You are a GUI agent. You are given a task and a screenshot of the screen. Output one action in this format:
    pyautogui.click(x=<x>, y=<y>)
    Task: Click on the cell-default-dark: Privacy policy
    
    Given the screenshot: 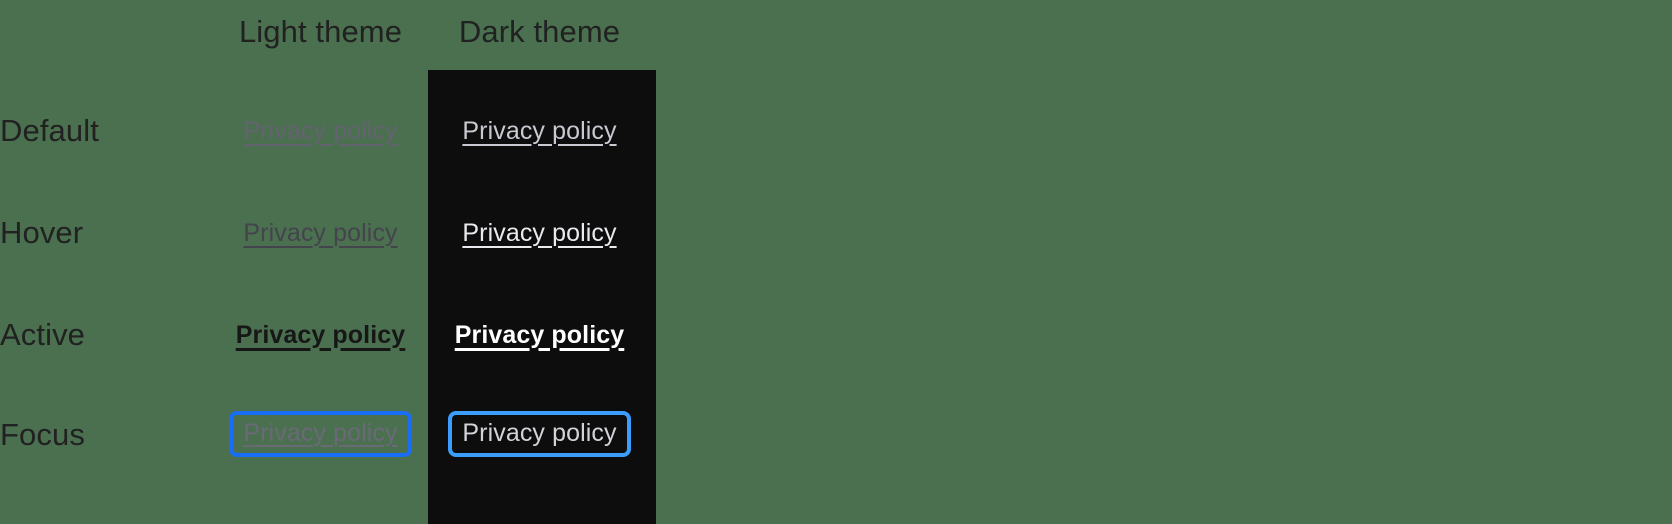 What is the action you would take?
    pyautogui.click(x=539, y=131)
    